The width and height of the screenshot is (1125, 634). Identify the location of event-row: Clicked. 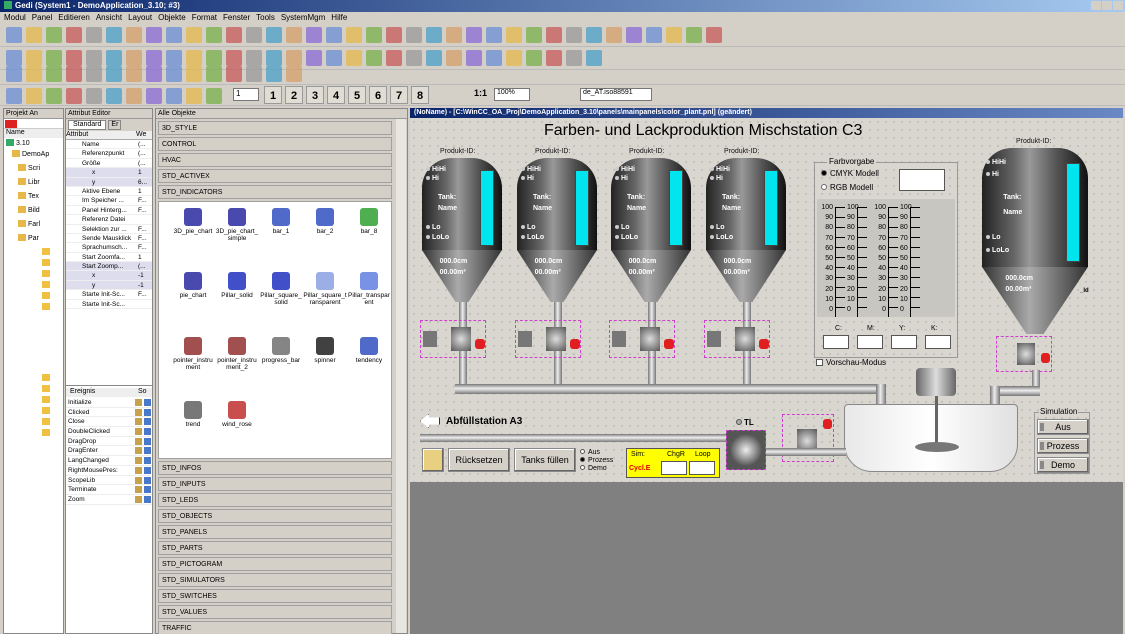
(109, 413).